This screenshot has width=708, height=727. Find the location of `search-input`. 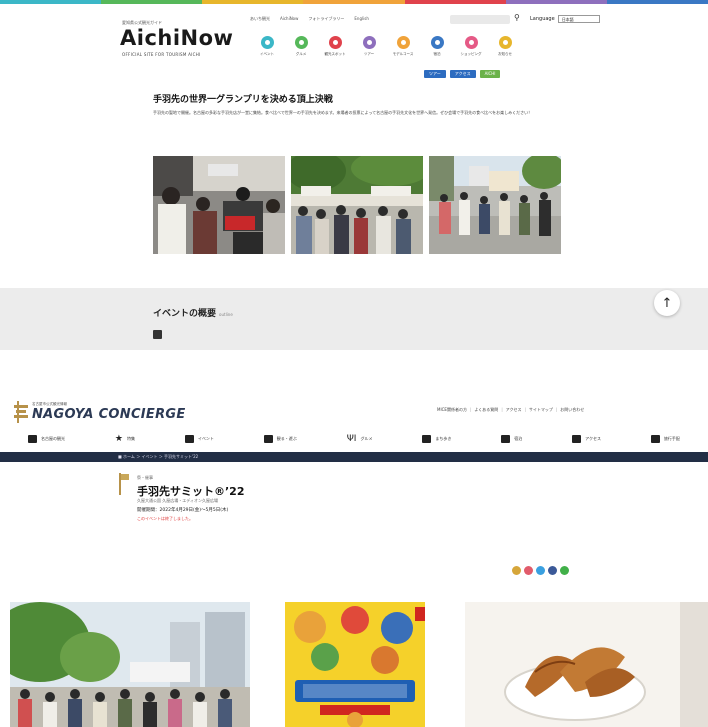

search-input is located at coordinates (480, 19).